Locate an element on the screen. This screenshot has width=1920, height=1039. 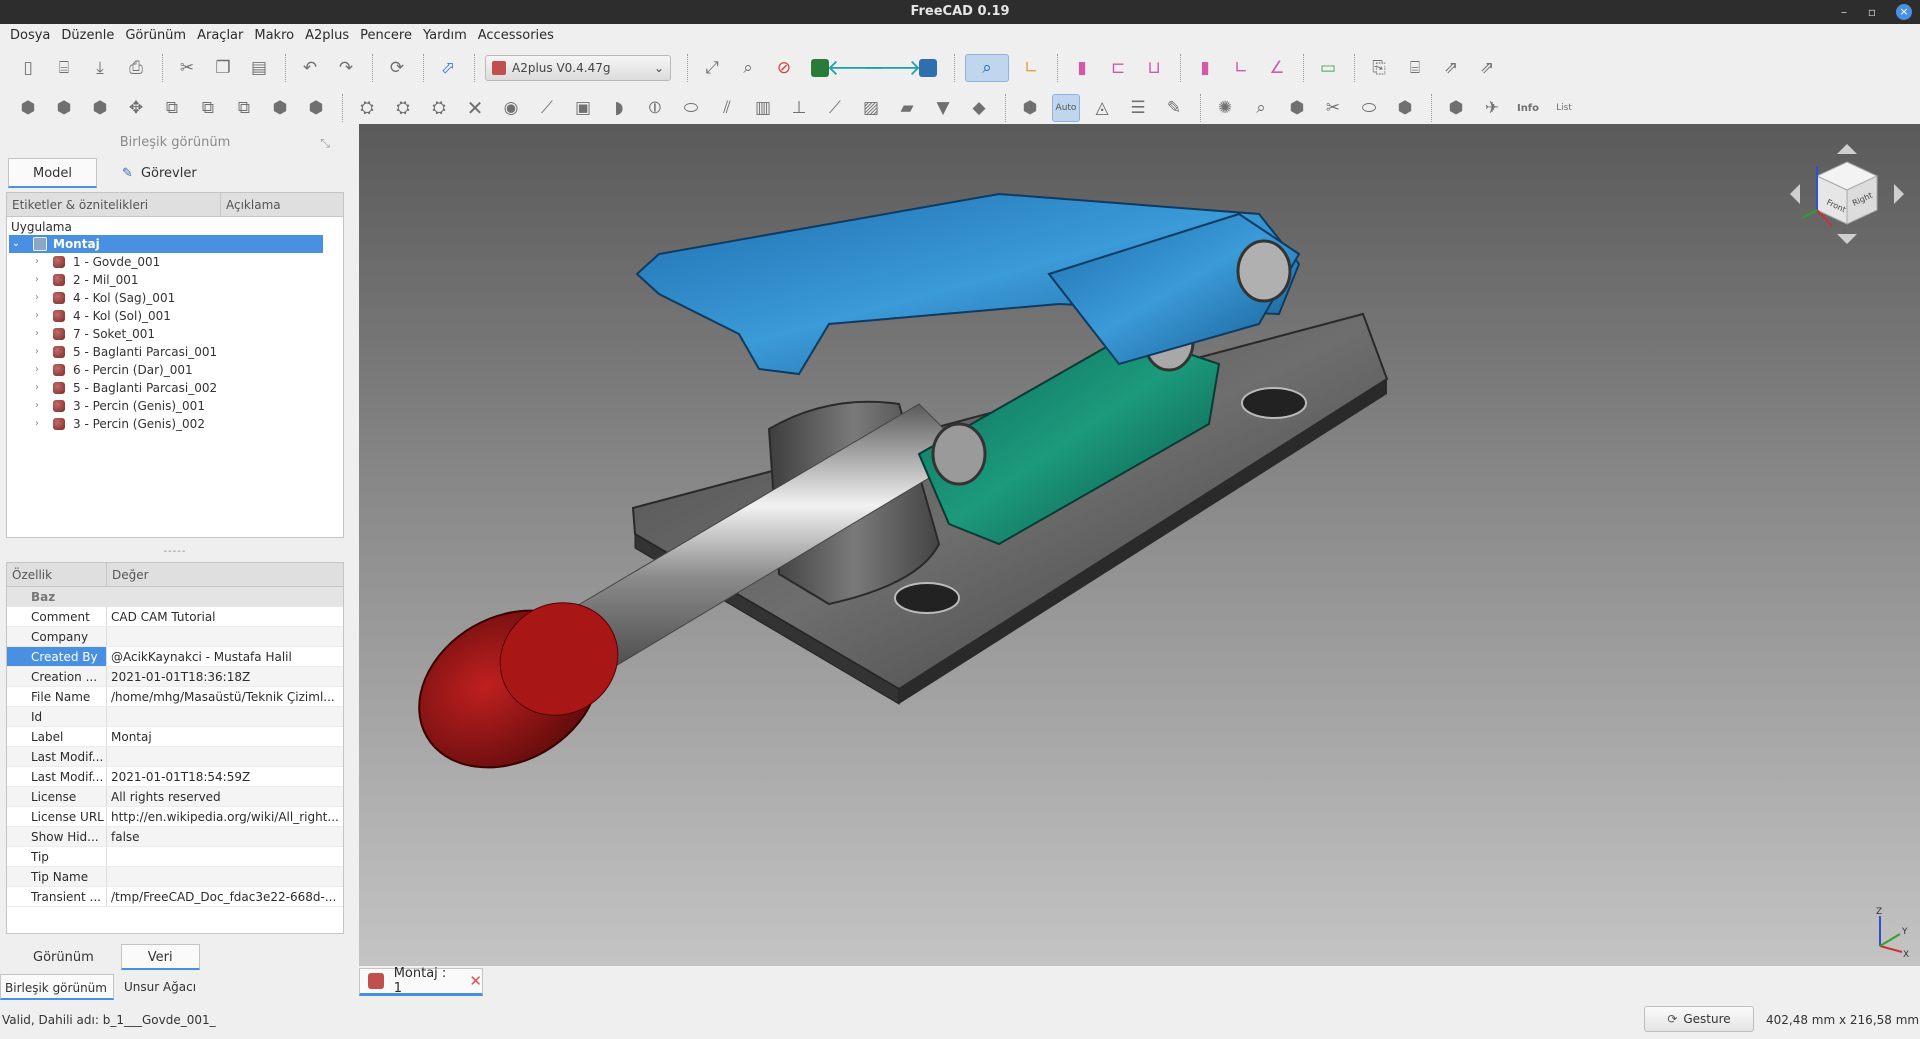
edit-part-icon: ⧉ is located at coordinates (244, 108).